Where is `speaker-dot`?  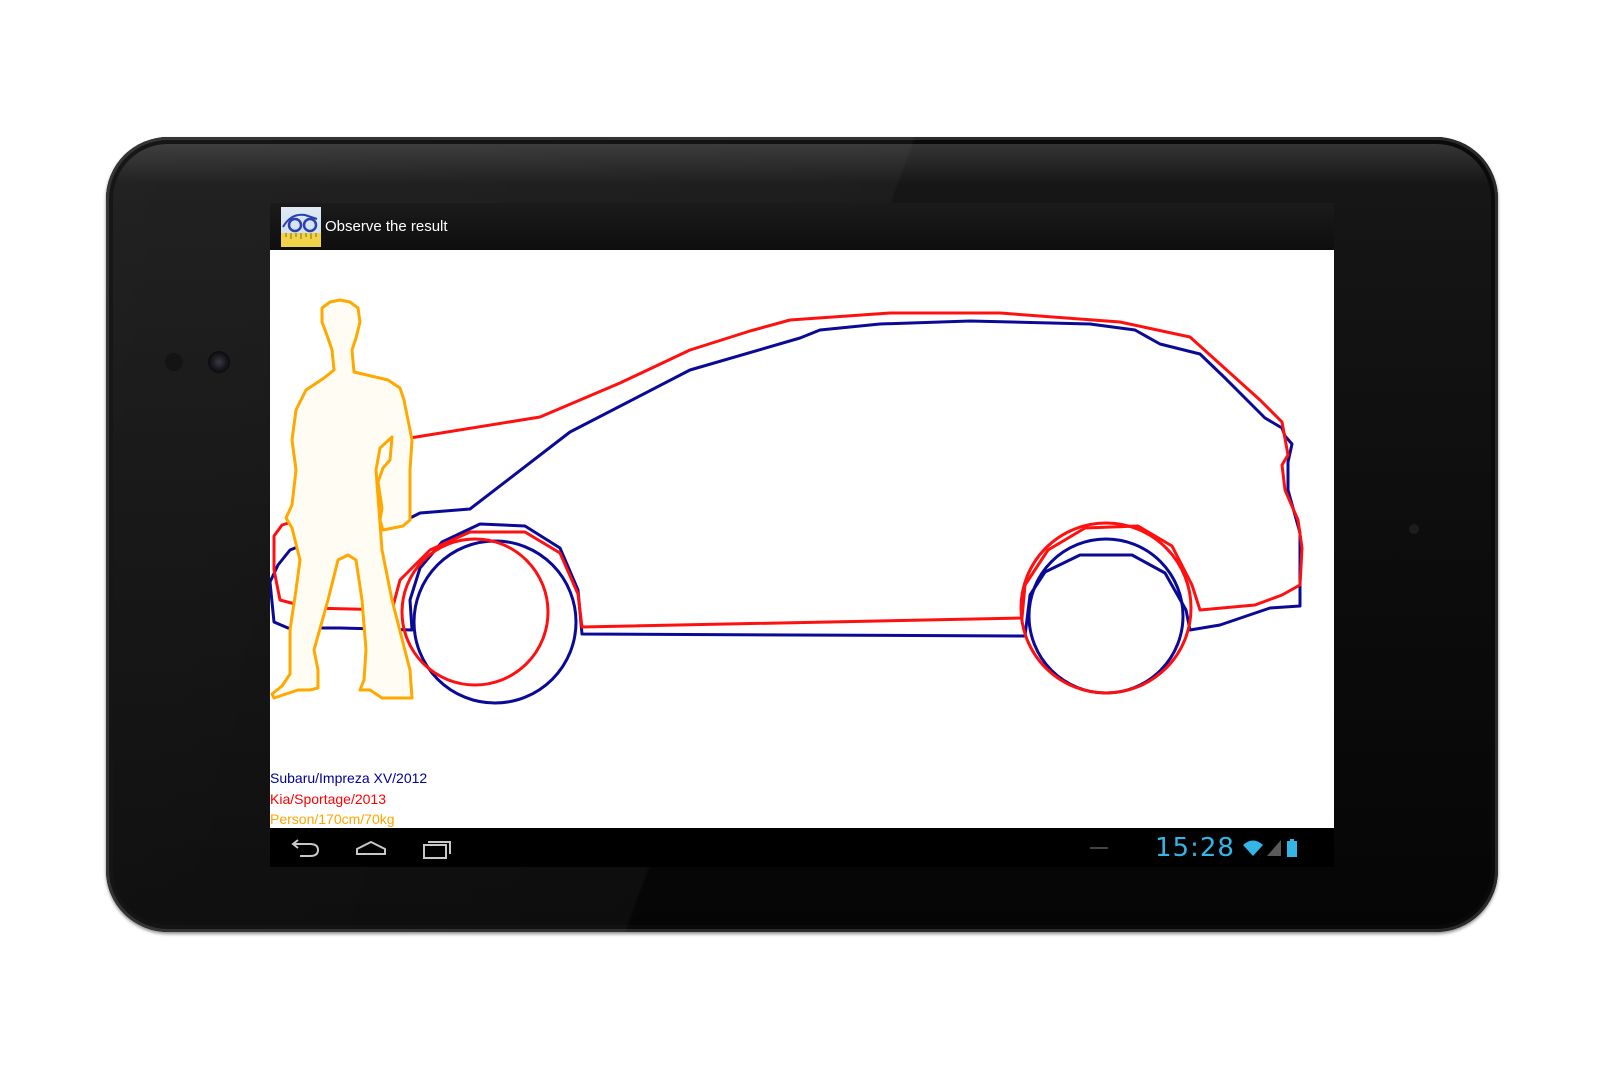 speaker-dot is located at coordinates (1414, 529).